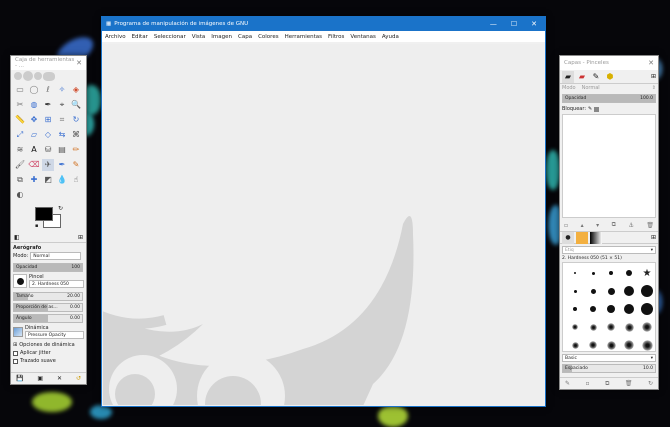 This screenshot has height=427, width=670. What do you see at coordinates (303, 37) in the screenshot?
I see `menu-herramientas: Herramientas` at bounding box center [303, 37].